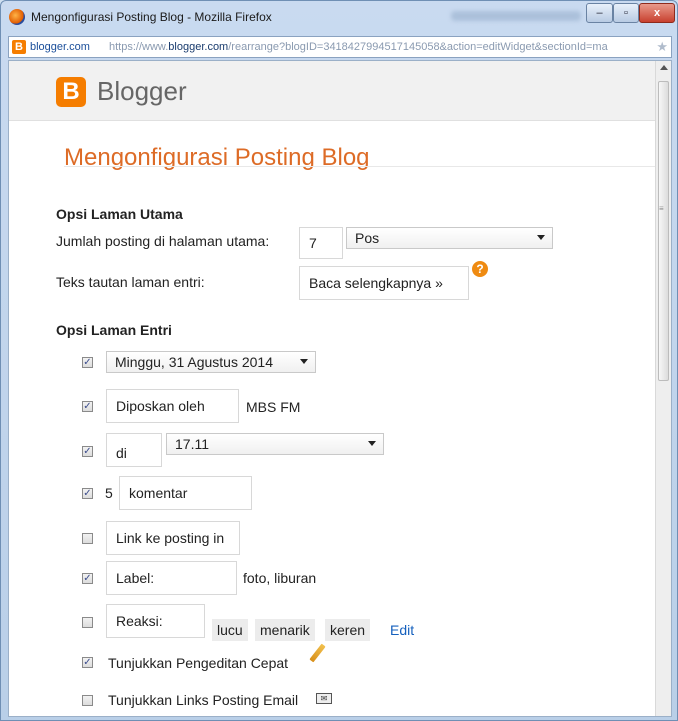 This screenshot has height=721, width=678. Describe the element at coordinates (139, 47) in the screenshot. I see `url-prefix: https://www.` at that location.